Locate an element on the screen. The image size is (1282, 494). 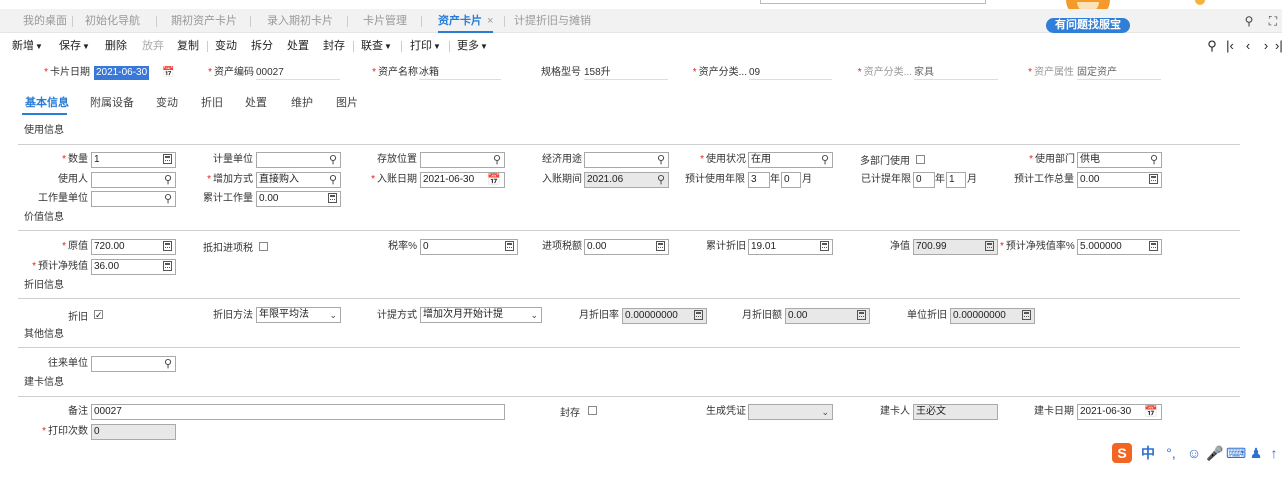
category1-input: 09 is located at coordinates (790, 73).